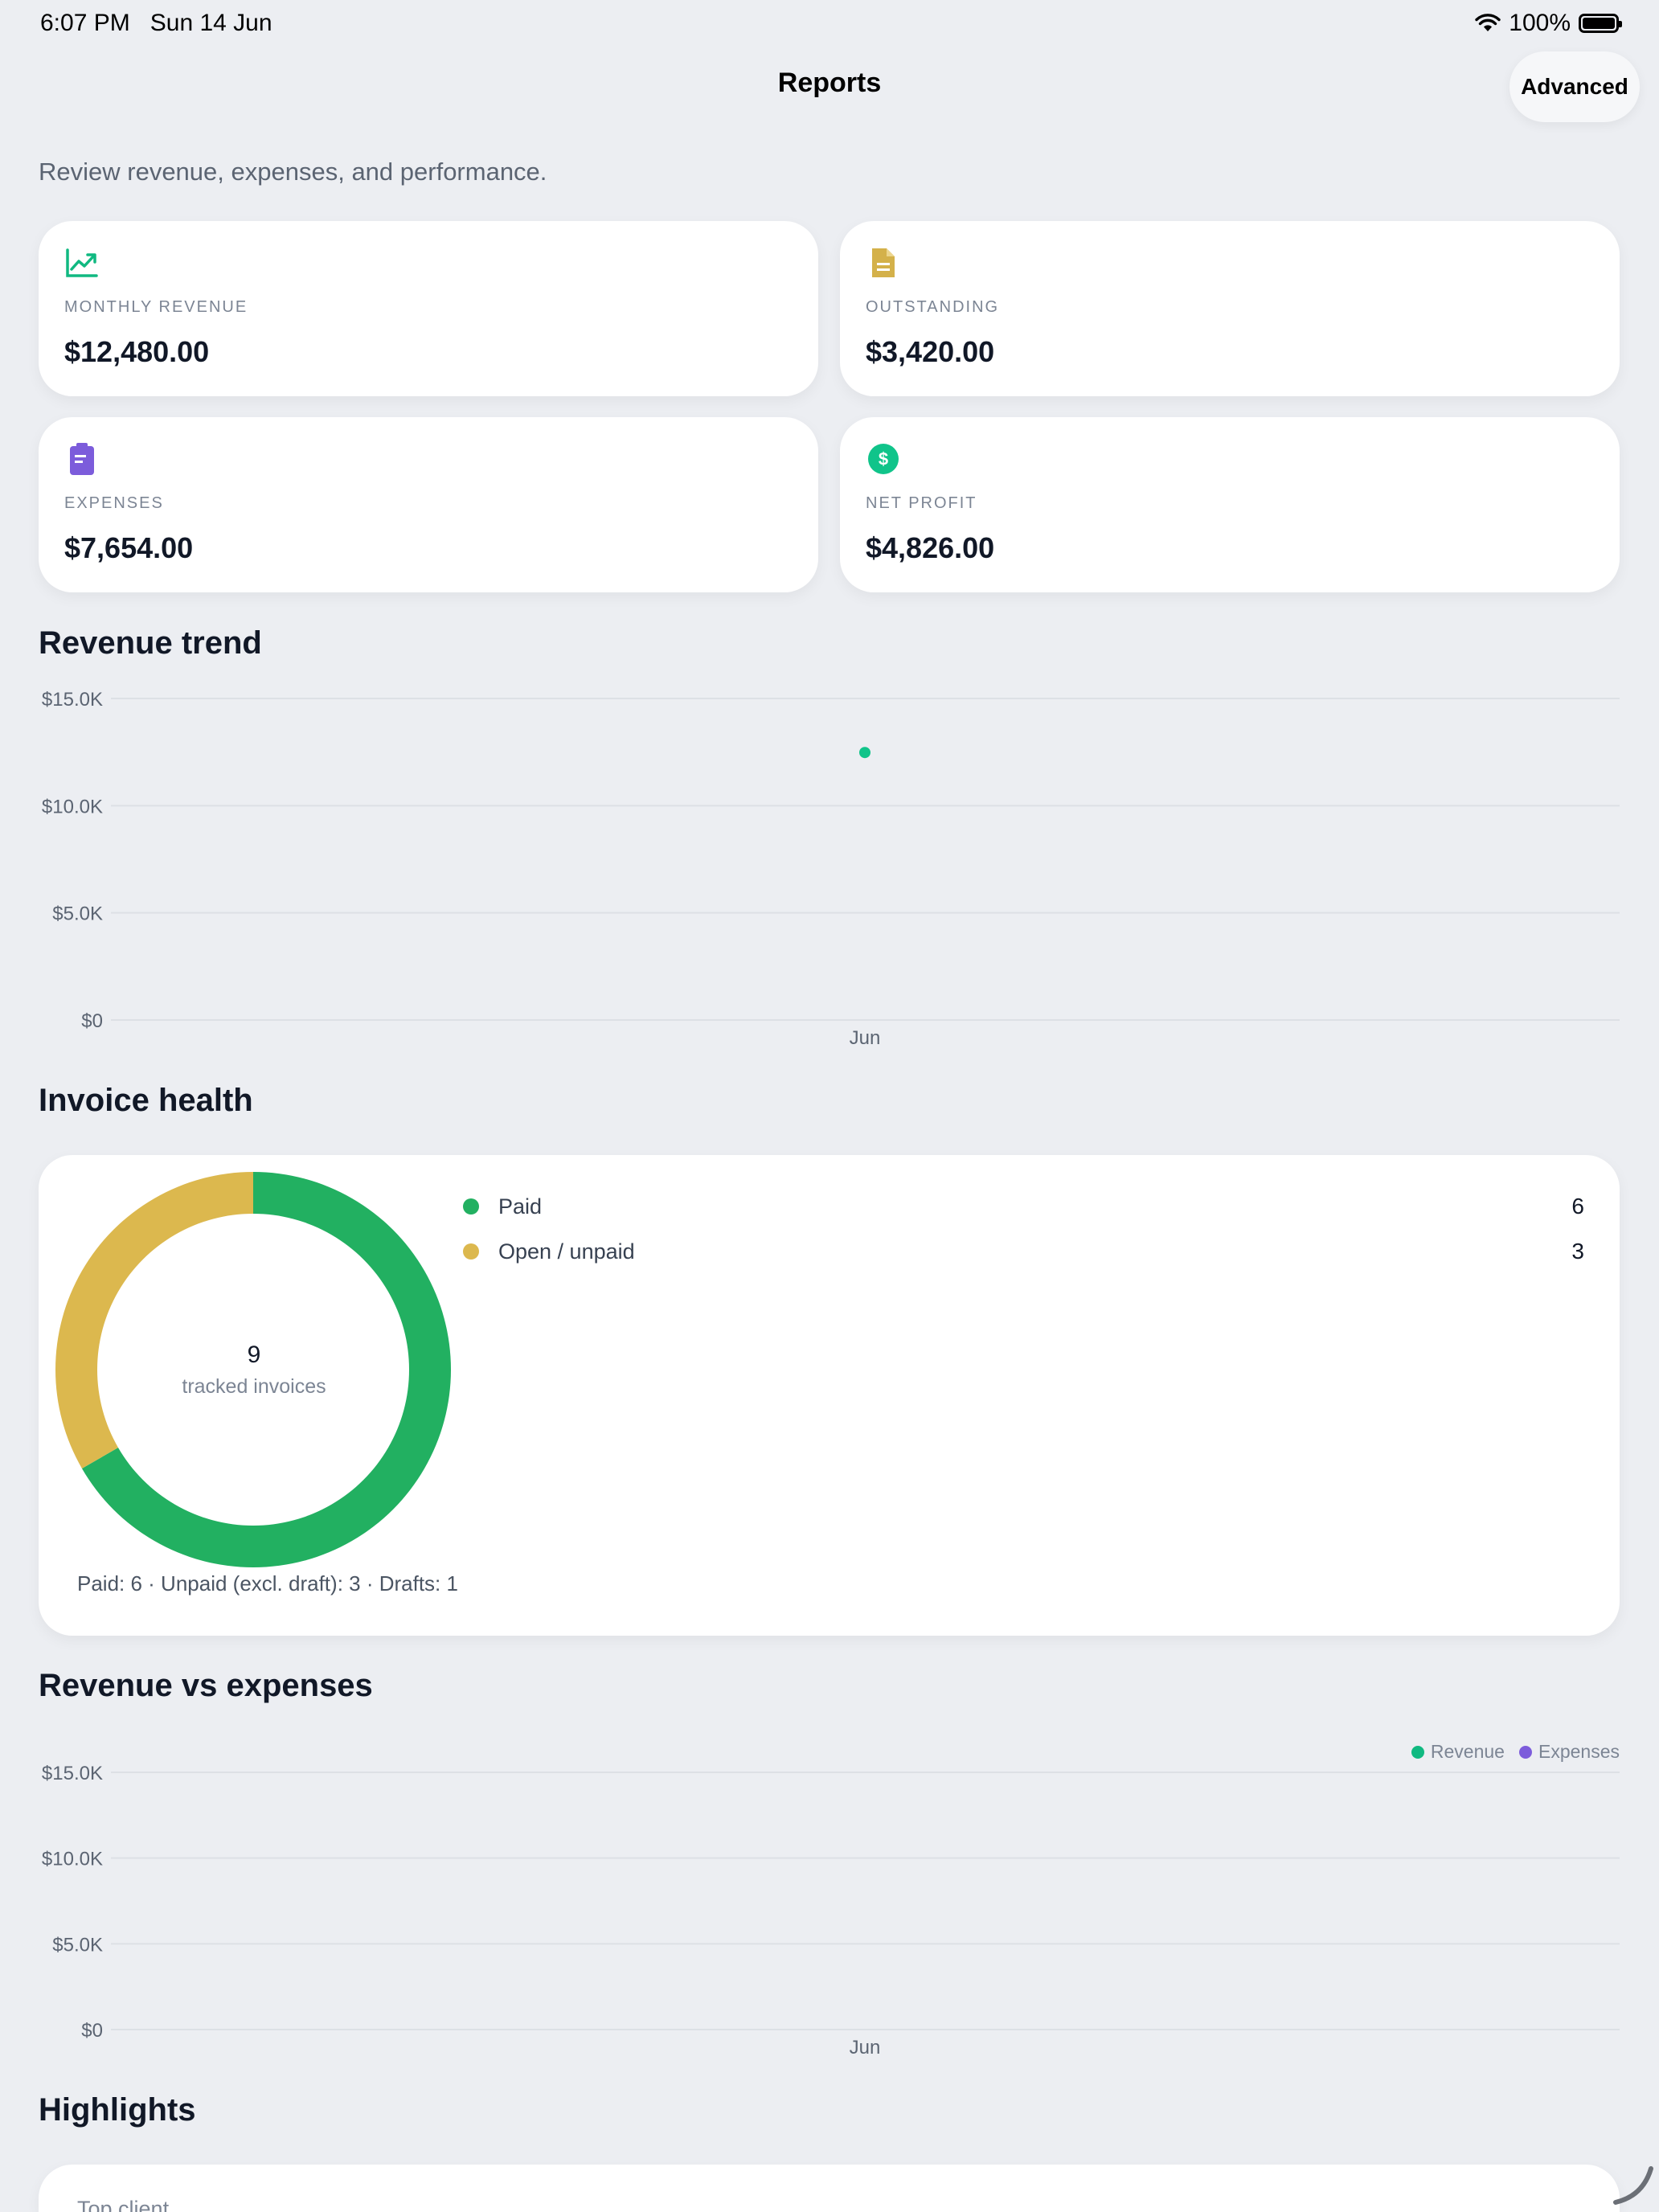 The image size is (1659, 2212). I want to click on highlight-label-top-client: Top client, so click(124, 2204).